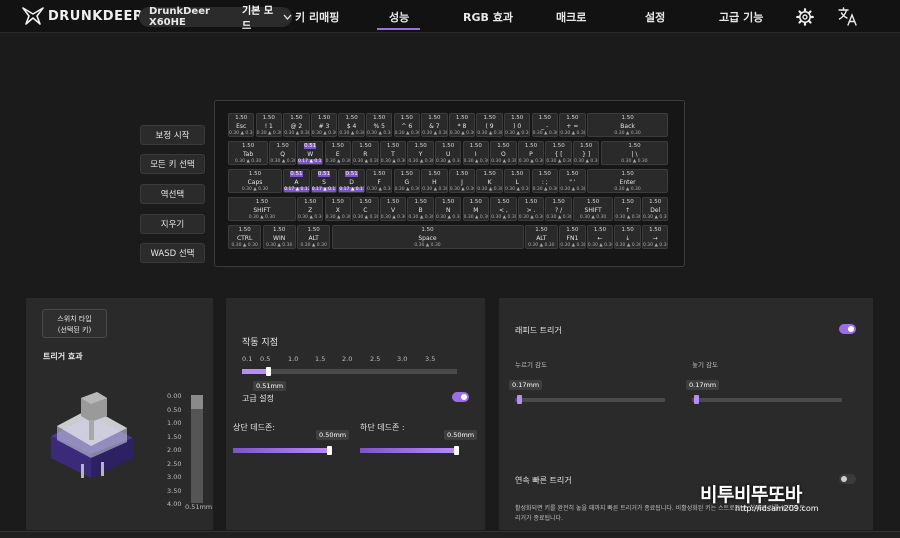 The image size is (900, 538). Describe the element at coordinates (489, 181) in the screenshot. I see `key-k: 1.50 K 0.30 ▲ 0.30` at that location.